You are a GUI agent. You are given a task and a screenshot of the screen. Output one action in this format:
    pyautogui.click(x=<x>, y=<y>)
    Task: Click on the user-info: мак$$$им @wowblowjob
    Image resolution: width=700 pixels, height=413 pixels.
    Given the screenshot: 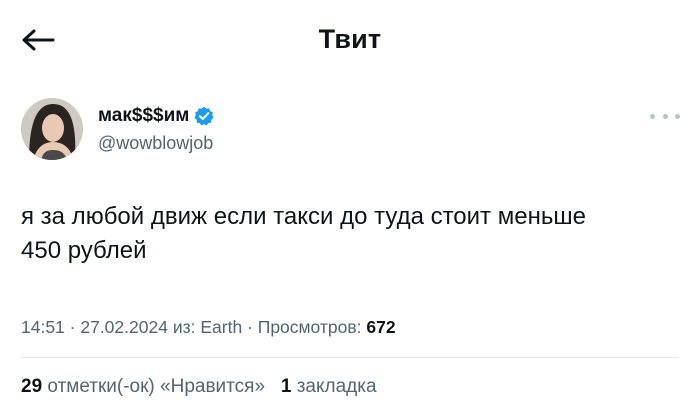 What is the action you would take?
    pyautogui.click(x=156, y=128)
    